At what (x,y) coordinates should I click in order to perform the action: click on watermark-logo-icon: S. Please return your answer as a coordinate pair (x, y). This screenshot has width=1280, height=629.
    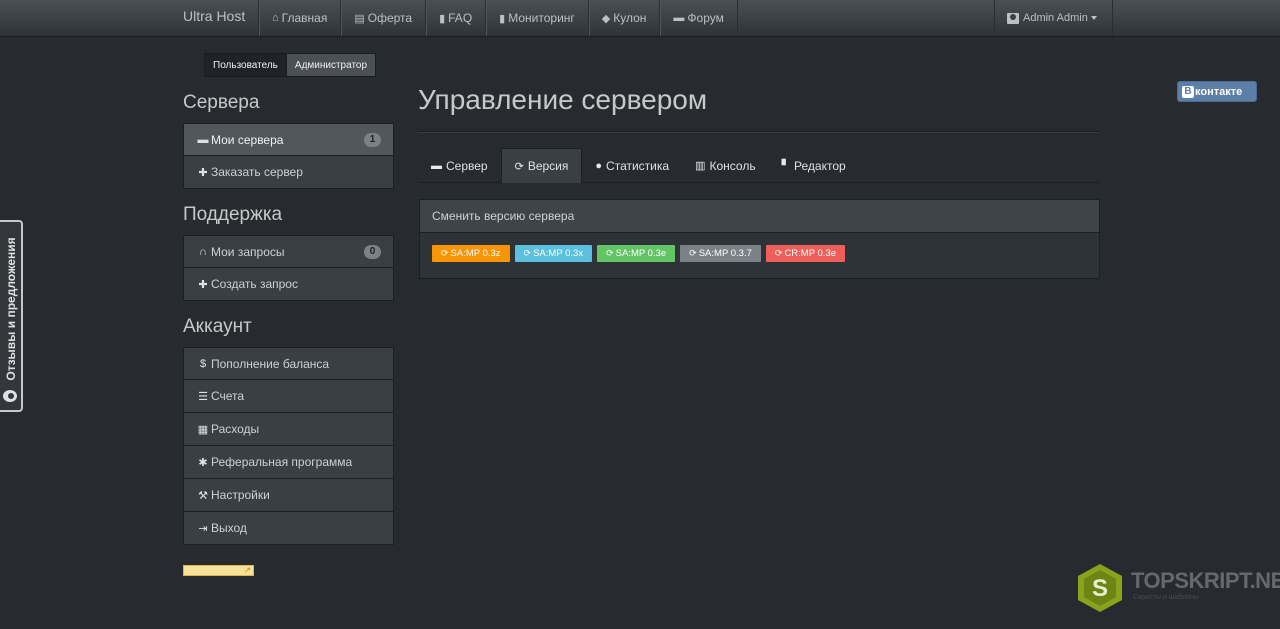
    Looking at the image, I should click on (1100, 588).